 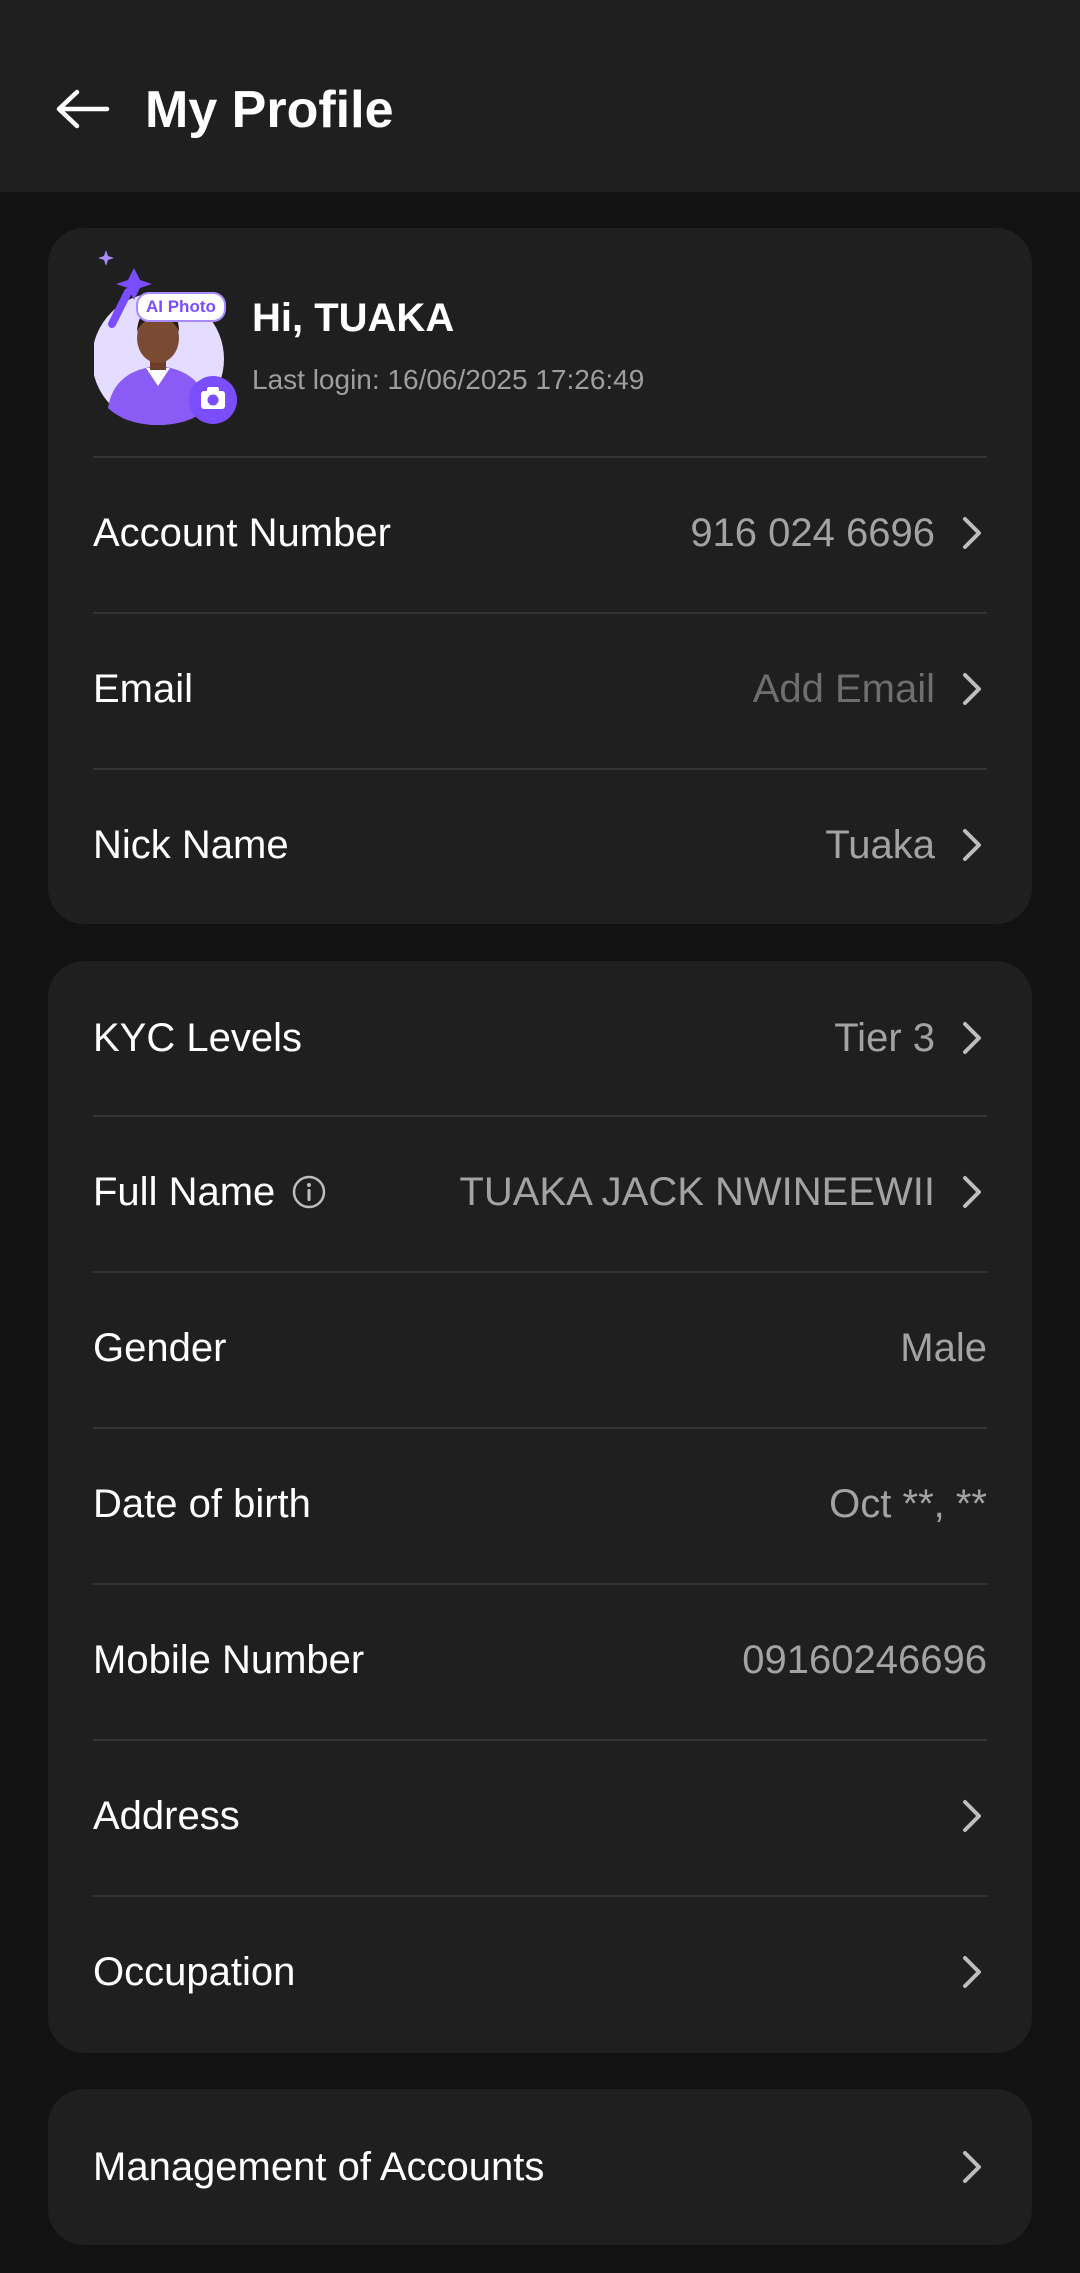 What do you see at coordinates (166, 1816) in the screenshot?
I see `row-label: Address` at bounding box center [166, 1816].